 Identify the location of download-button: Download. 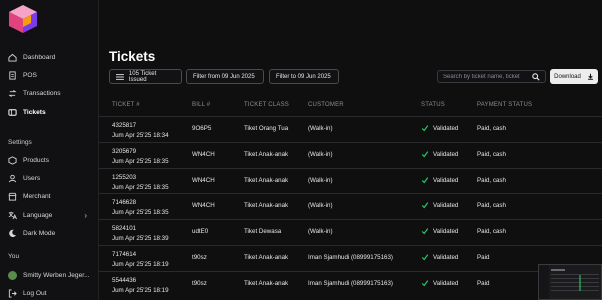
(574, 76).